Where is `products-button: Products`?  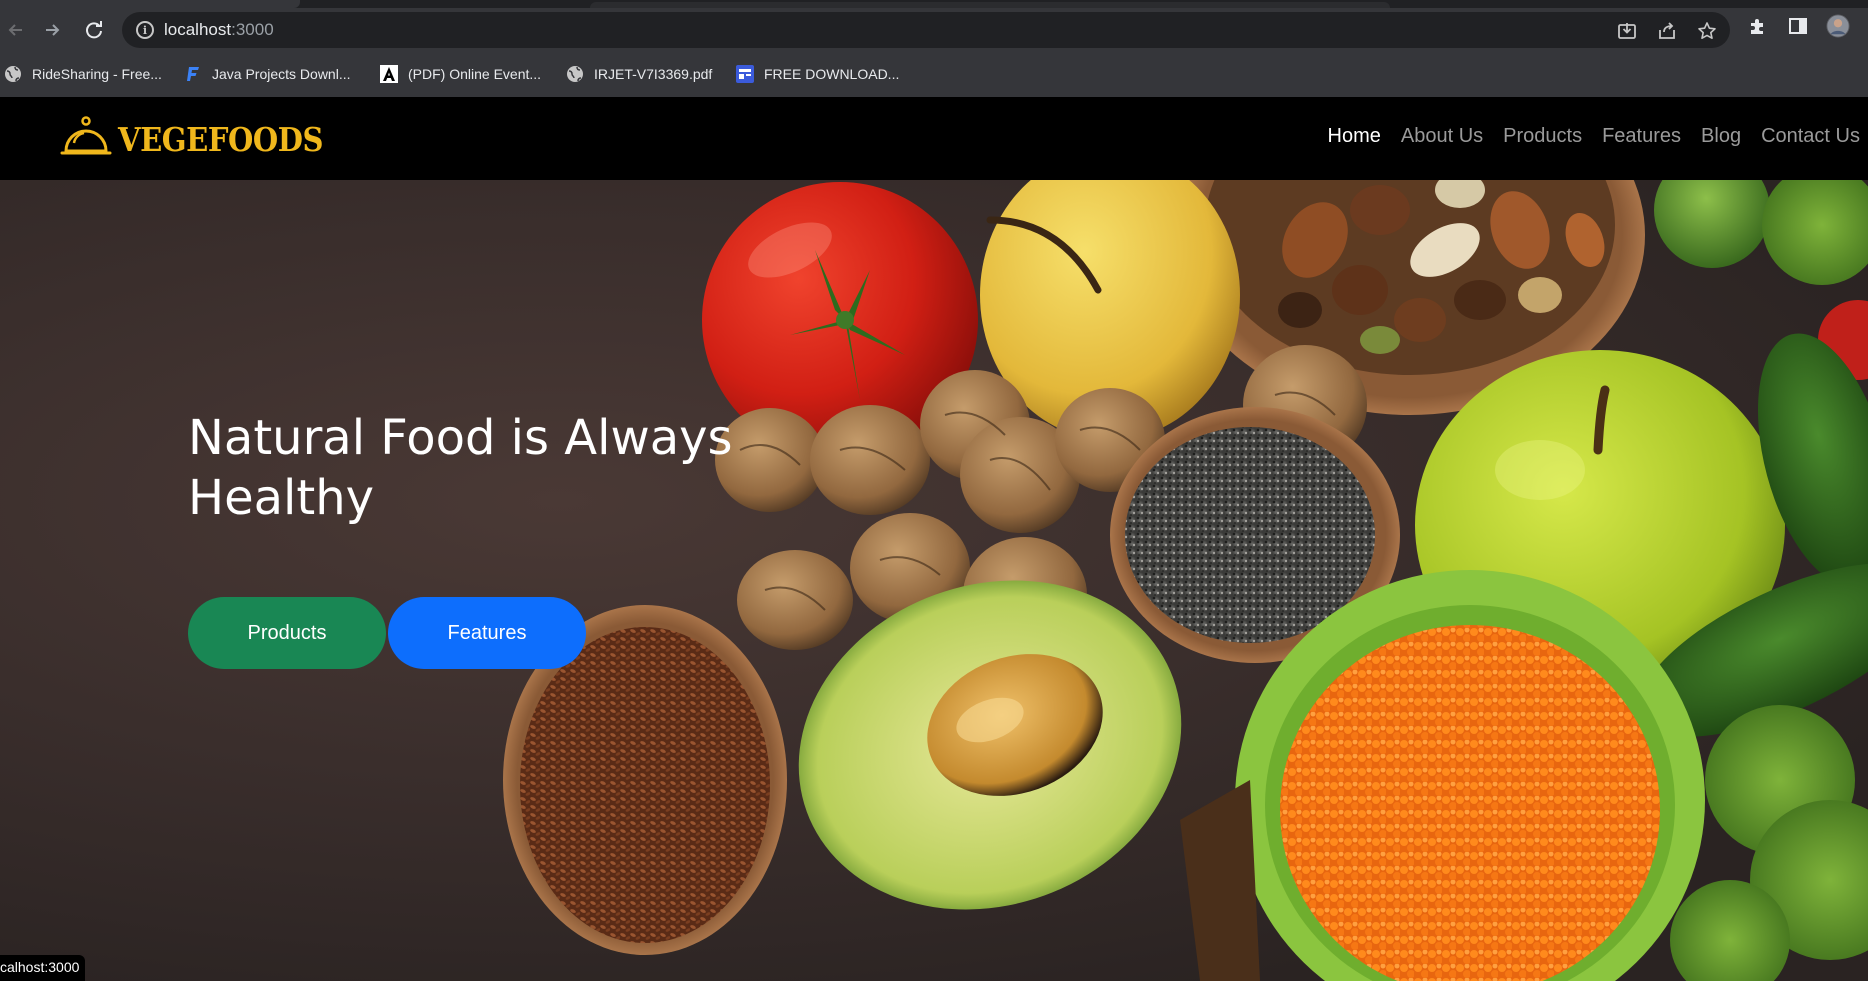 products-button: Products is located at coordinates (287, 633).